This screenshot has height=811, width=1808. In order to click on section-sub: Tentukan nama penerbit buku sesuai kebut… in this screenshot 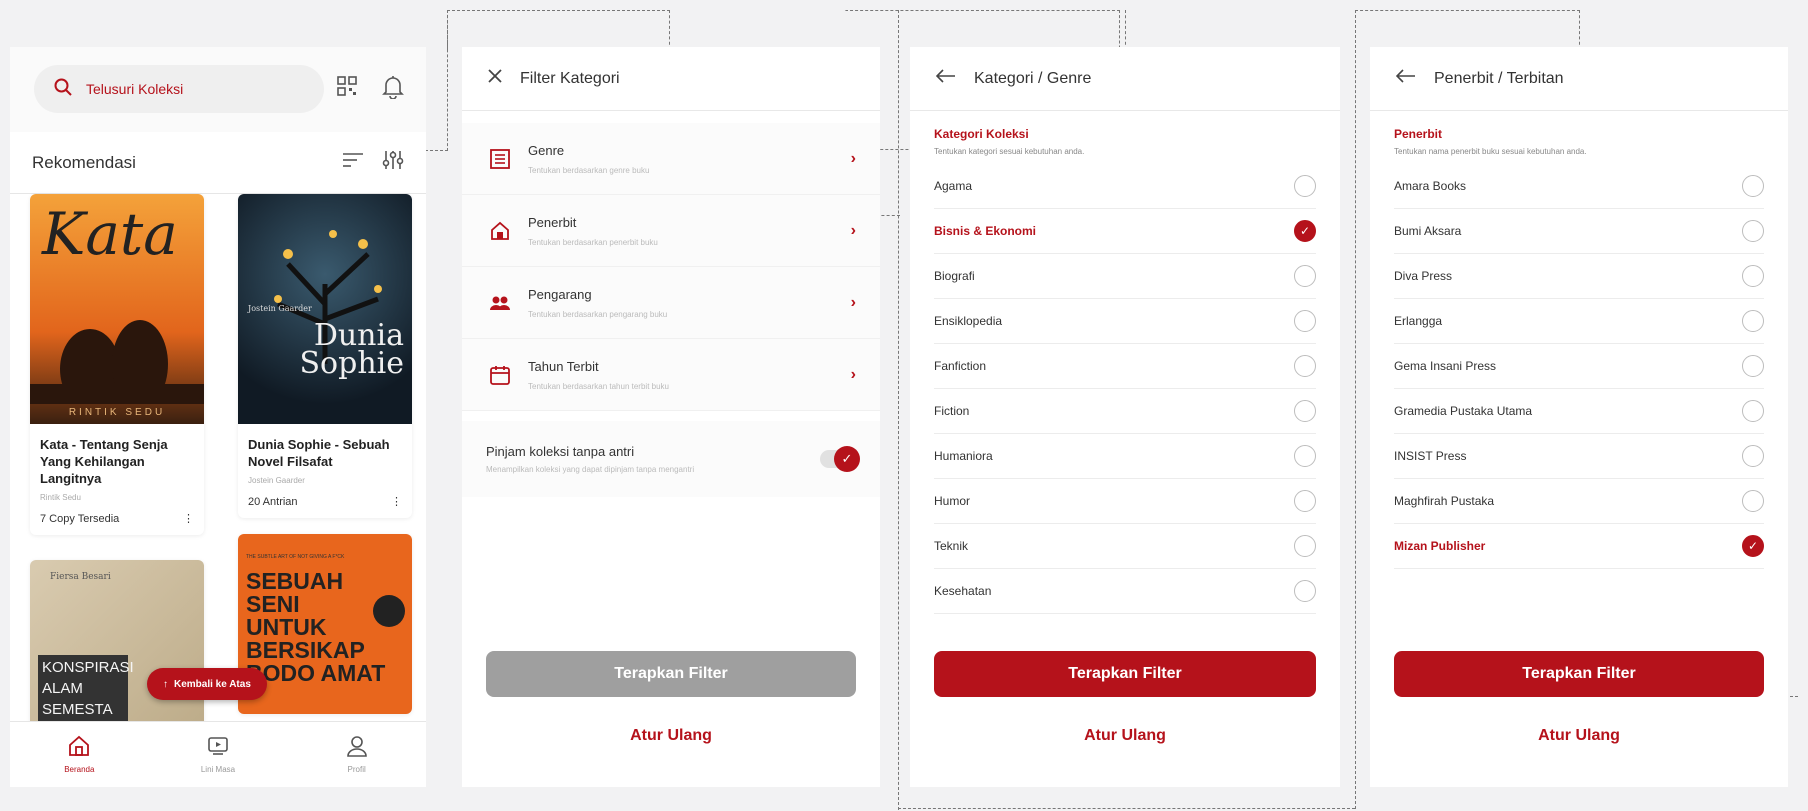, I will do `click(1490, 151)`.